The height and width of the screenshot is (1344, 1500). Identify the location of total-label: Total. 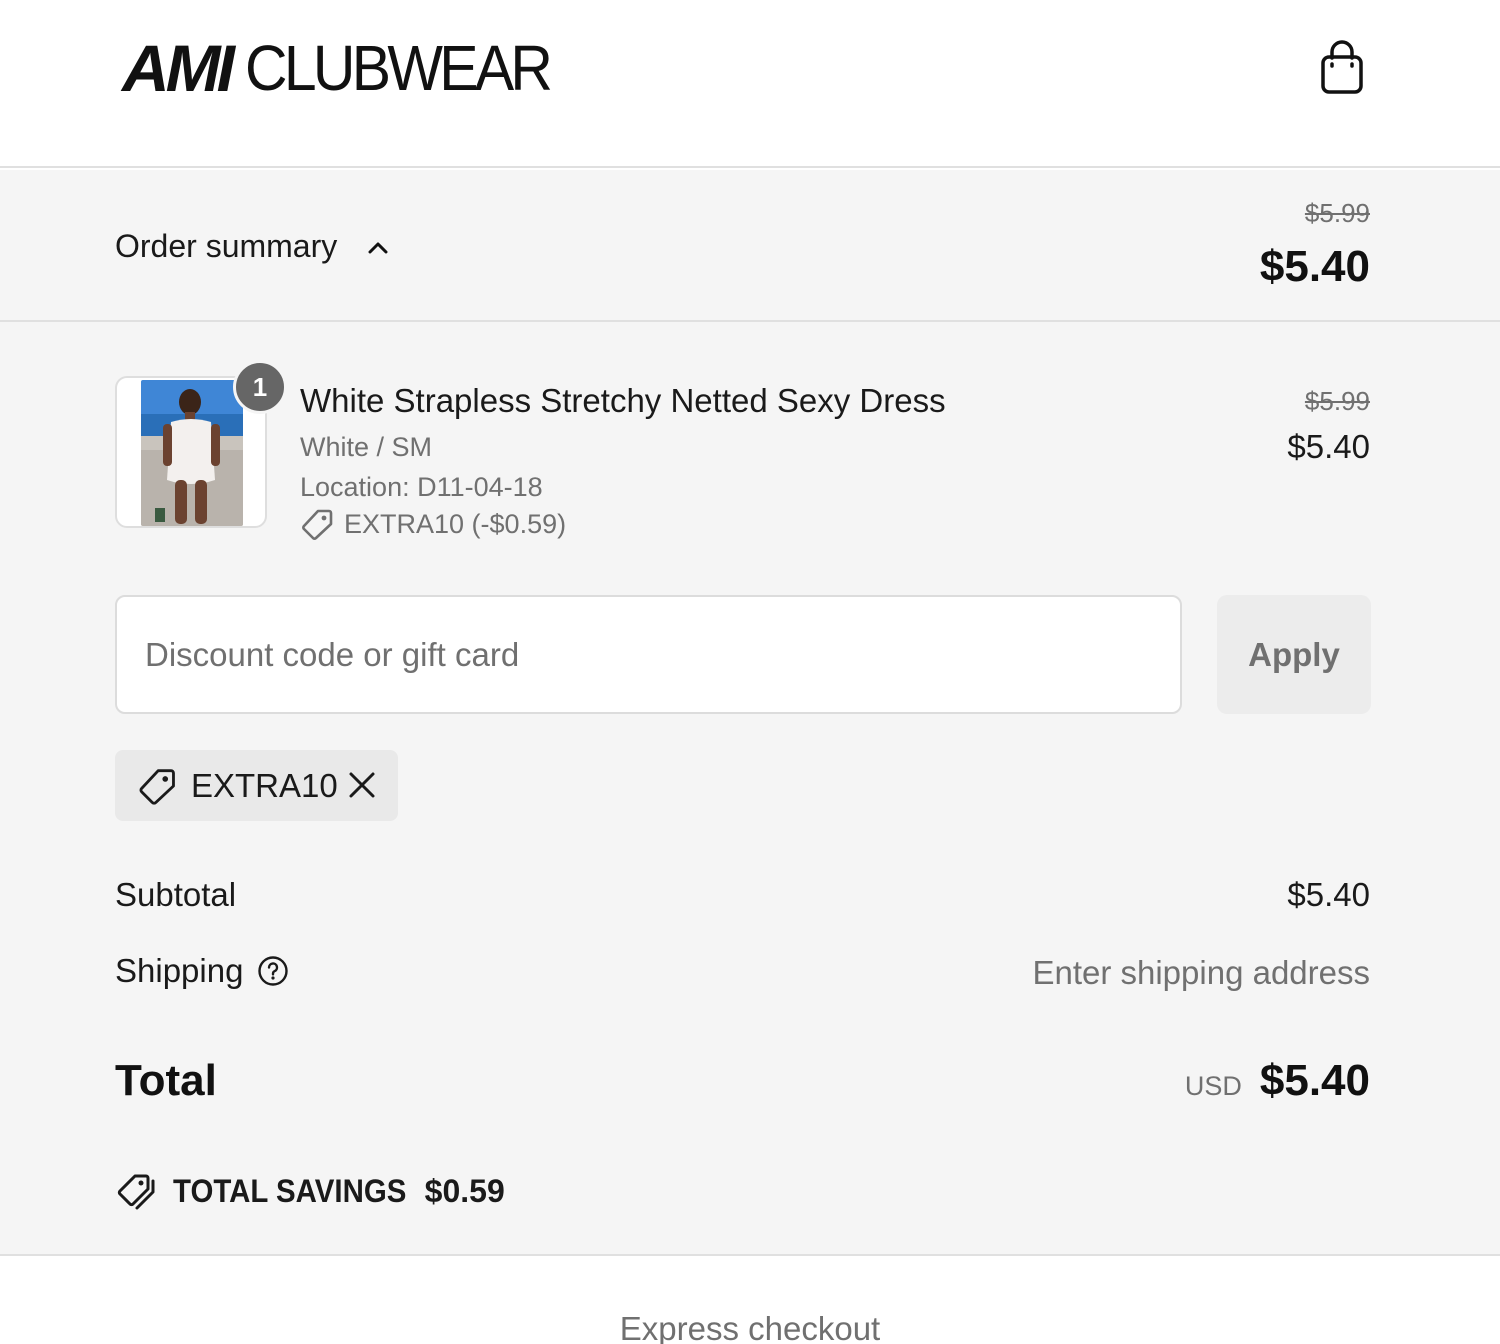
(166, 1080).